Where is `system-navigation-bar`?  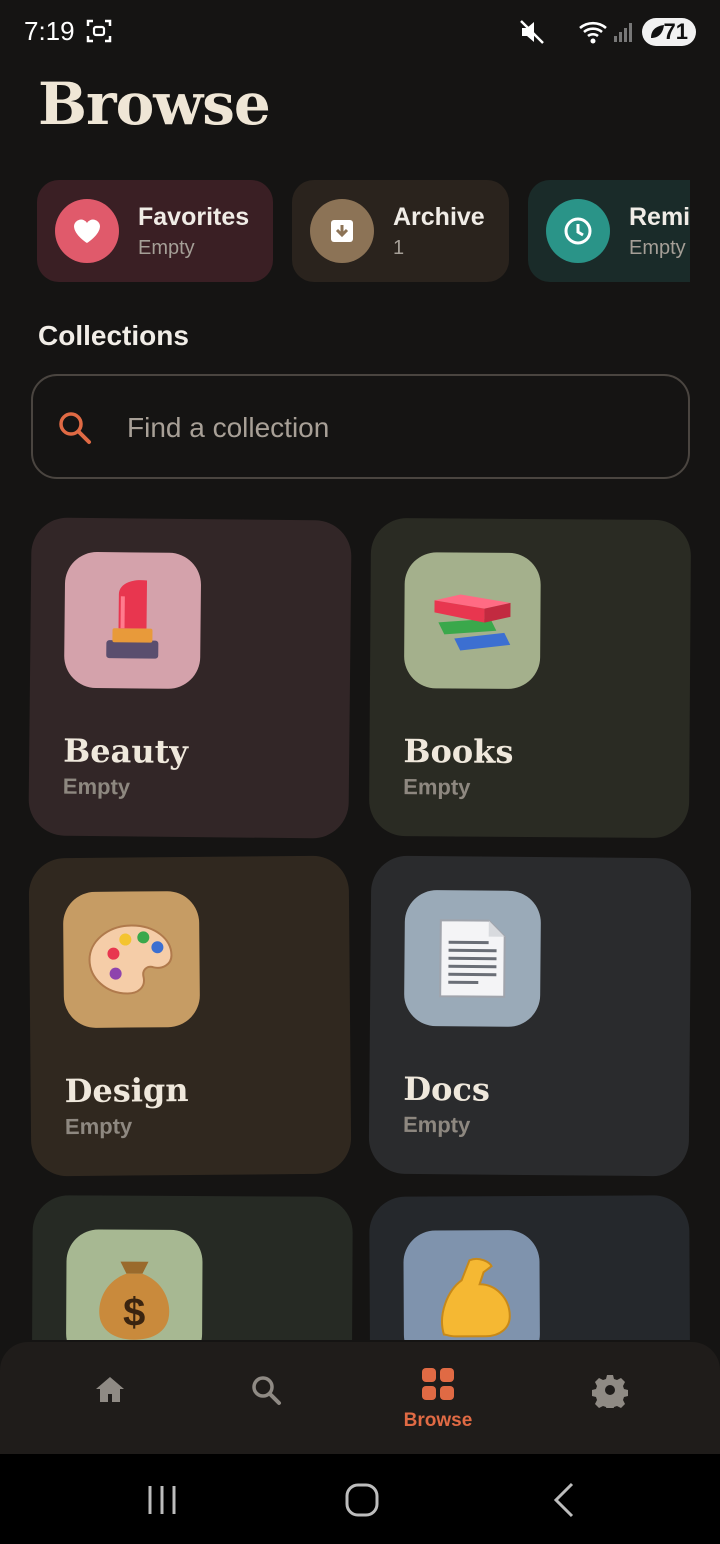
system-navigation-bar is located at coordinates (360, 1499).